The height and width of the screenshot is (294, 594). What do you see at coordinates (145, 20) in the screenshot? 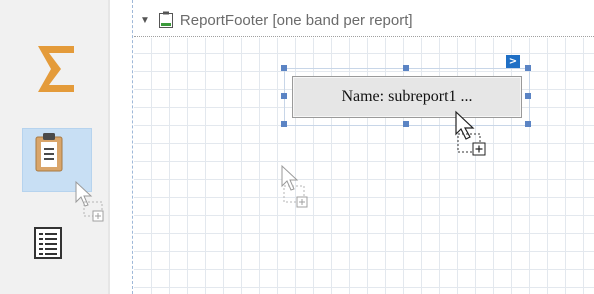
I see `collapse-arrow-icon: ▼` at bounding box center [145, 20].